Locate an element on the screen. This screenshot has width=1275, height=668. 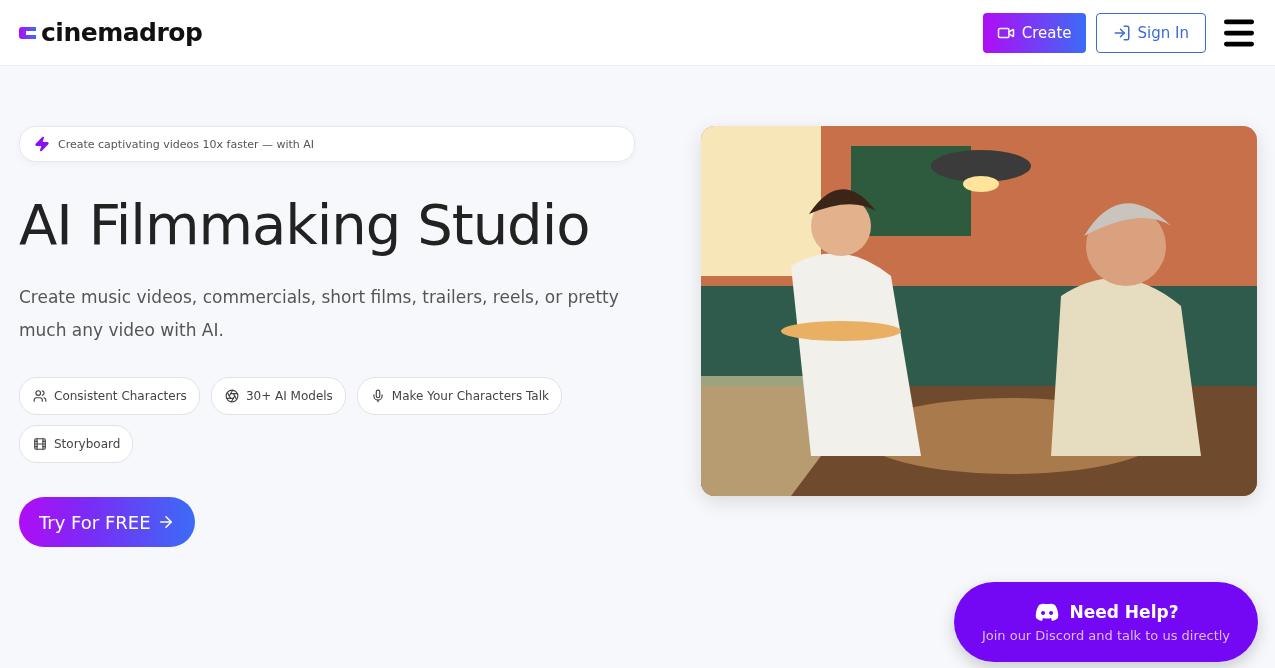
tagline-text: Create captivating videos 10x faster — with AI is located at coordinates (186, 144).